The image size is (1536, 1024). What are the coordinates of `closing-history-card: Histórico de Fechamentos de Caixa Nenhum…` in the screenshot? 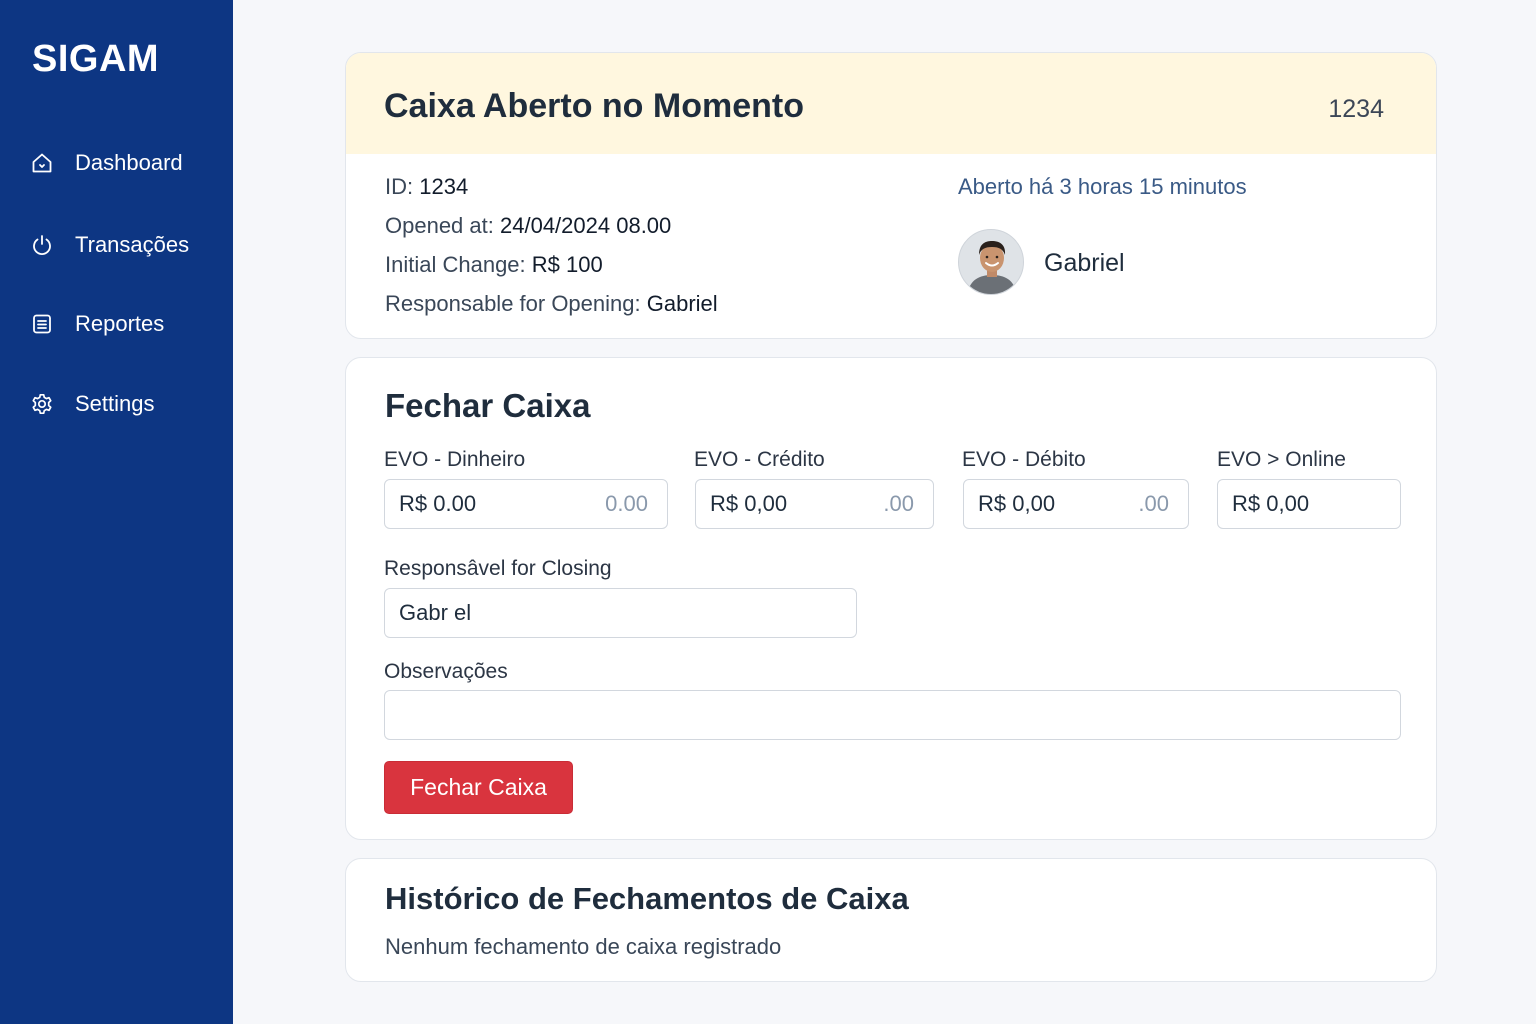 It's located at (891, 920).